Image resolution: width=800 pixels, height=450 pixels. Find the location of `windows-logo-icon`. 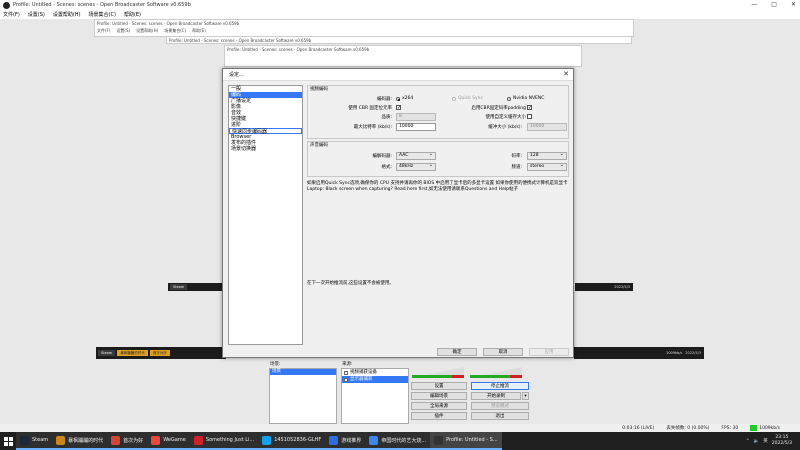

windows-logo-icon is located at coordinates (8, 441).